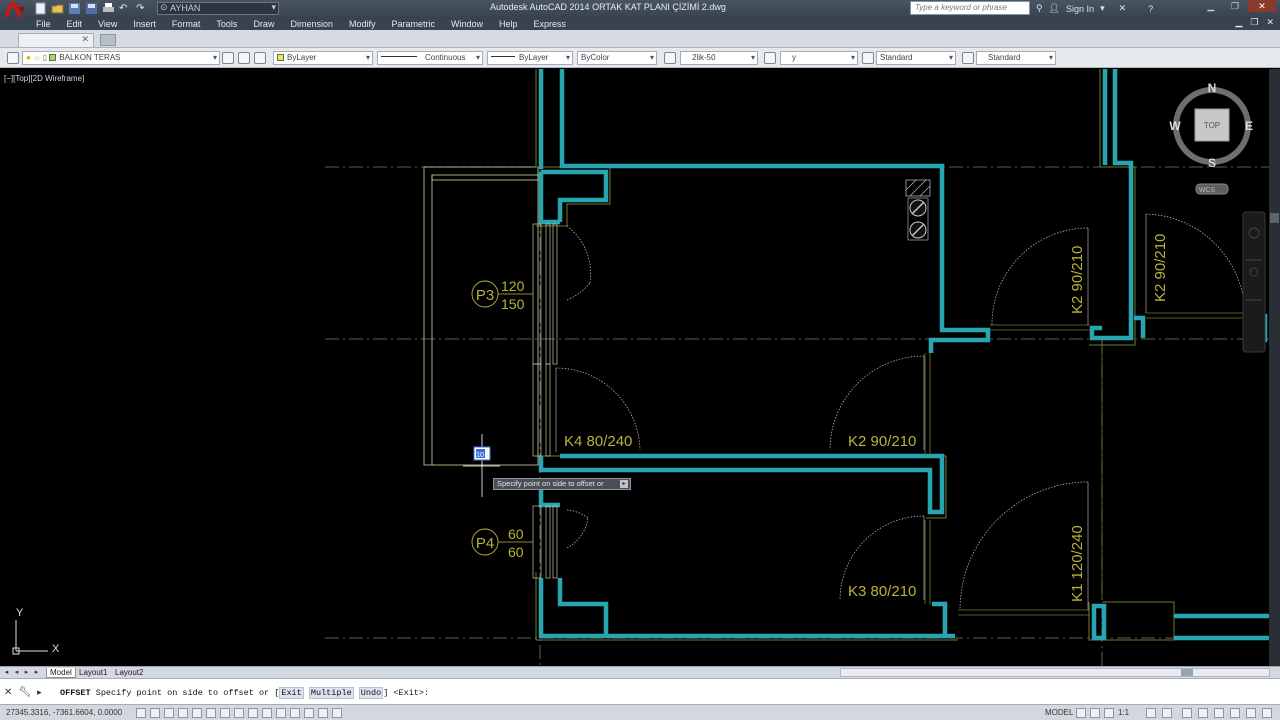 This screenshot has width=1280, height=720. I want to click on menu-help: Help, so click(508, 24).